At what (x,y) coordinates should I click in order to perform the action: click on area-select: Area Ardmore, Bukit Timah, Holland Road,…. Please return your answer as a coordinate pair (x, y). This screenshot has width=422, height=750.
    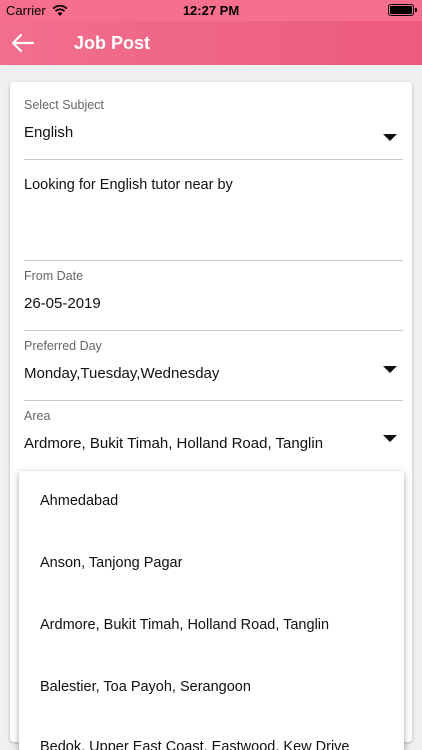
    Looking at the image, I should click on (213, 436).